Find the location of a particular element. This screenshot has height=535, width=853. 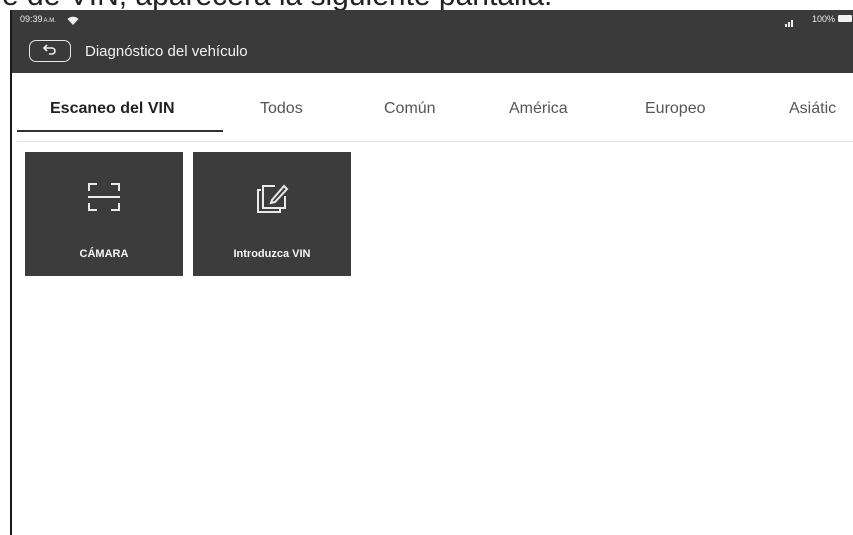

active-tab-indicator is located at coordinates (120, 131).